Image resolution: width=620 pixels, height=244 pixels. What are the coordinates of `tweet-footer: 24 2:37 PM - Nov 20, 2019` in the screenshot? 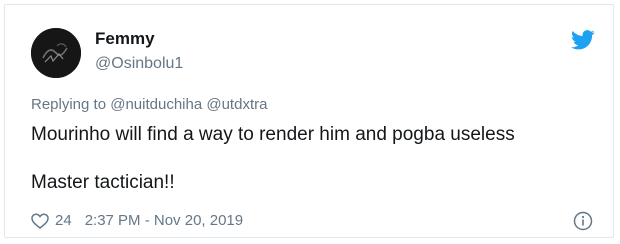 It's located at (137, 221).